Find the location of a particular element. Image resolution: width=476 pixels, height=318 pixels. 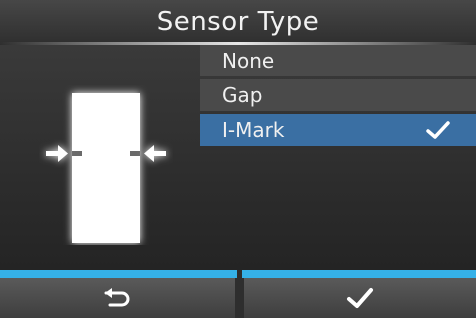

back-button is located at coordinates (117, 298).